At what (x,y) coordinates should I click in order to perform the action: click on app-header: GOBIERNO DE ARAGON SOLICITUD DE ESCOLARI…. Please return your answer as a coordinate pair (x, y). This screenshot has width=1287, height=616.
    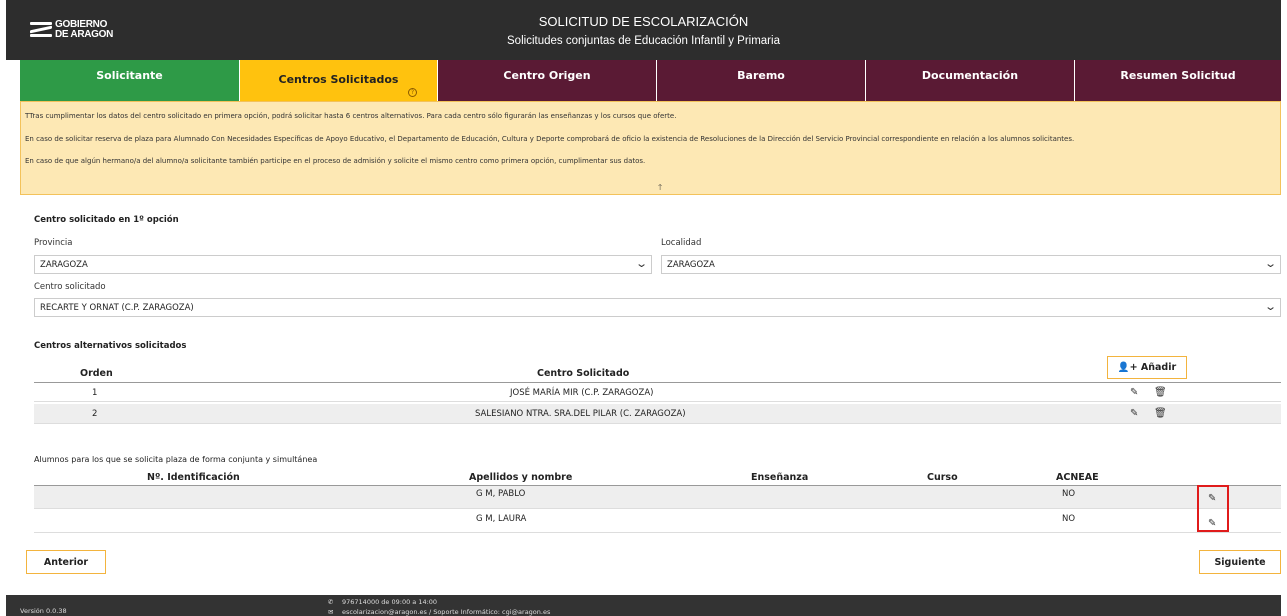
    Looking at the image, I should click on (643, 30).